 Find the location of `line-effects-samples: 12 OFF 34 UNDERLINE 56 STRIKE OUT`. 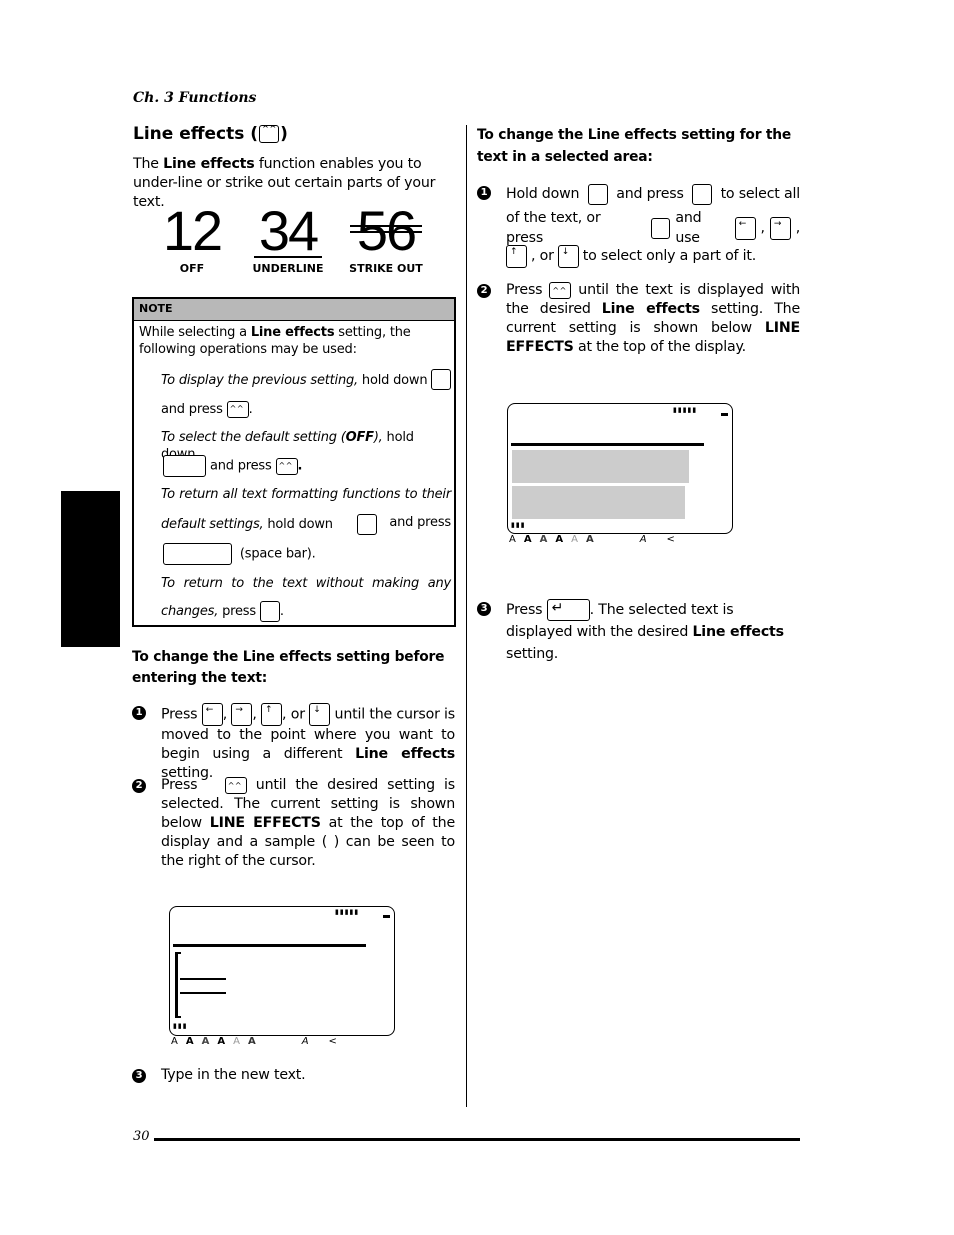

line-effects-samples: 12 OFF 34 UNDERLINE 56 STRIKE OUT is located at coordinates (291, 240).